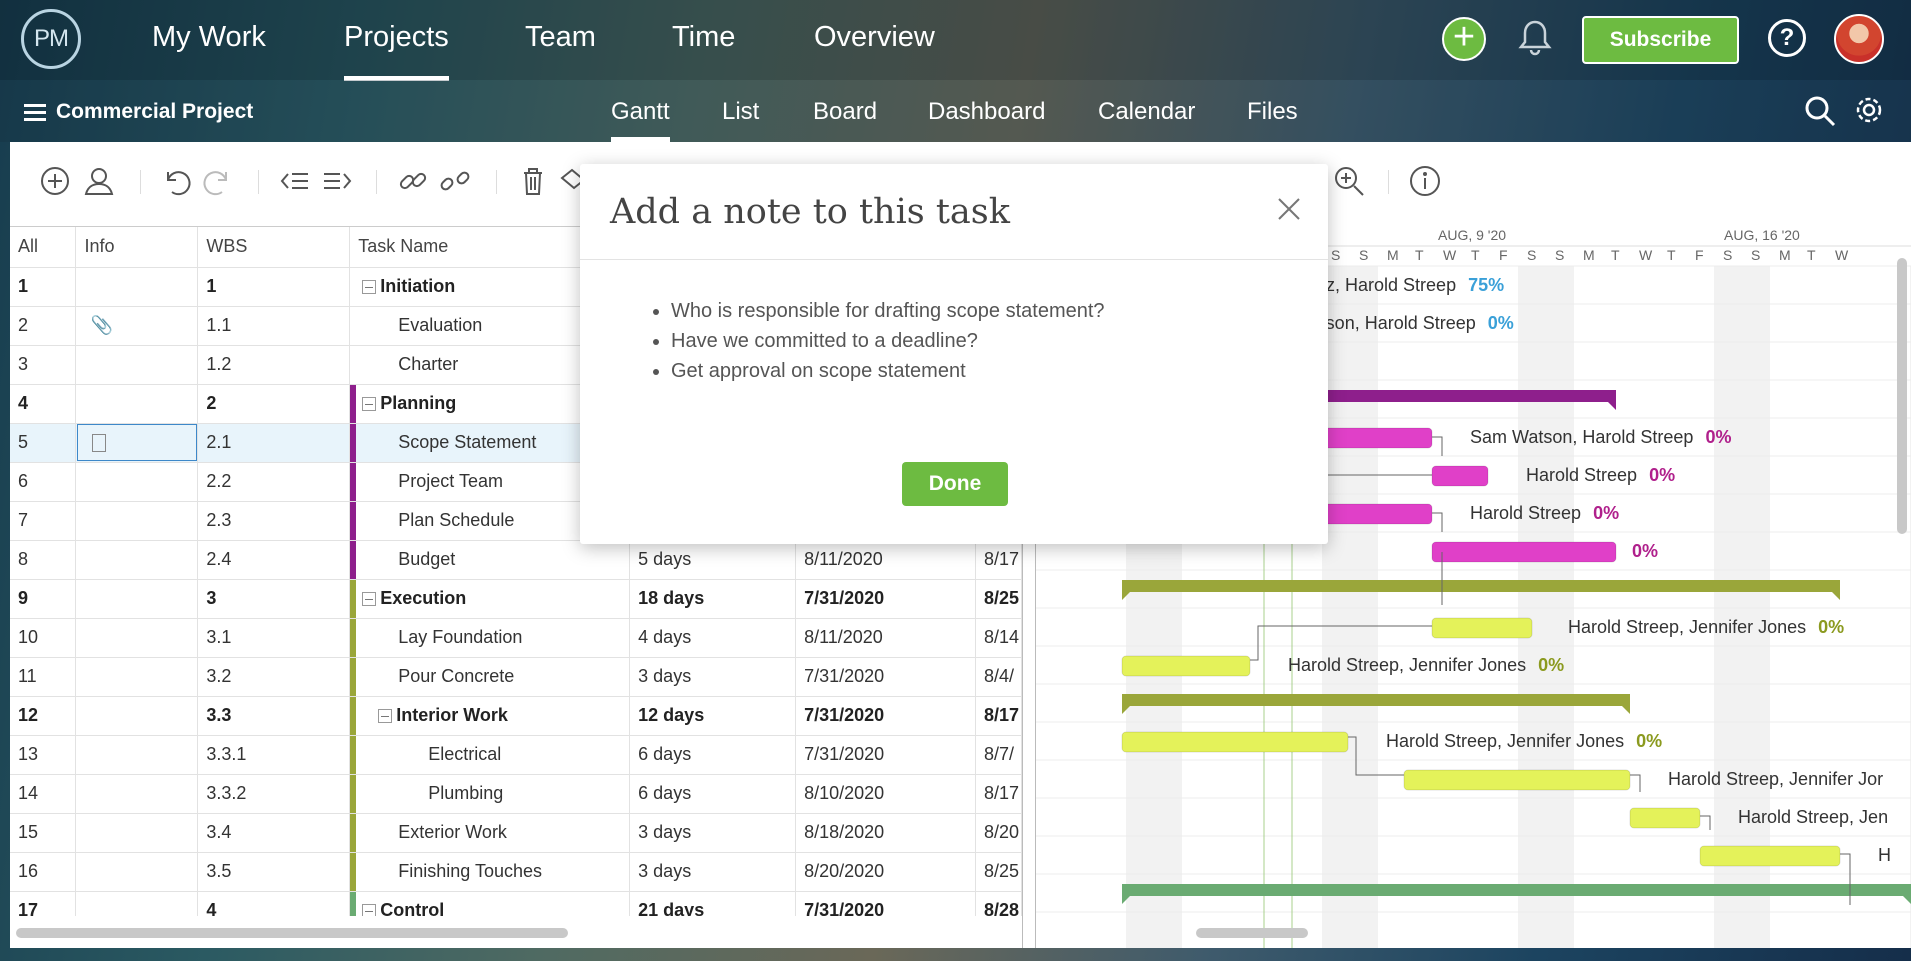 The image size is (1911, 961). Describe the element at coordinates (885, 794) in the screenshot. I see `start-cell: 8/10/2020` at that location.